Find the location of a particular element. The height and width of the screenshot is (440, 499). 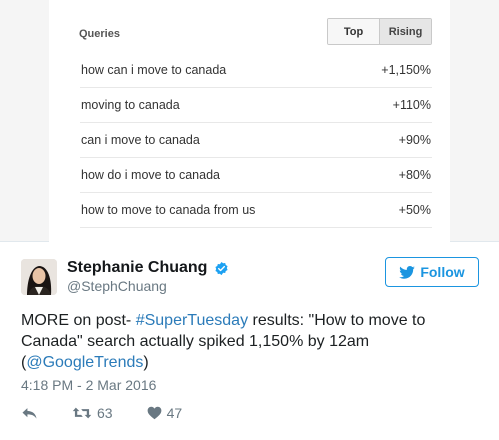

query-text: can i move to canada is located at coordinates (140, 140).